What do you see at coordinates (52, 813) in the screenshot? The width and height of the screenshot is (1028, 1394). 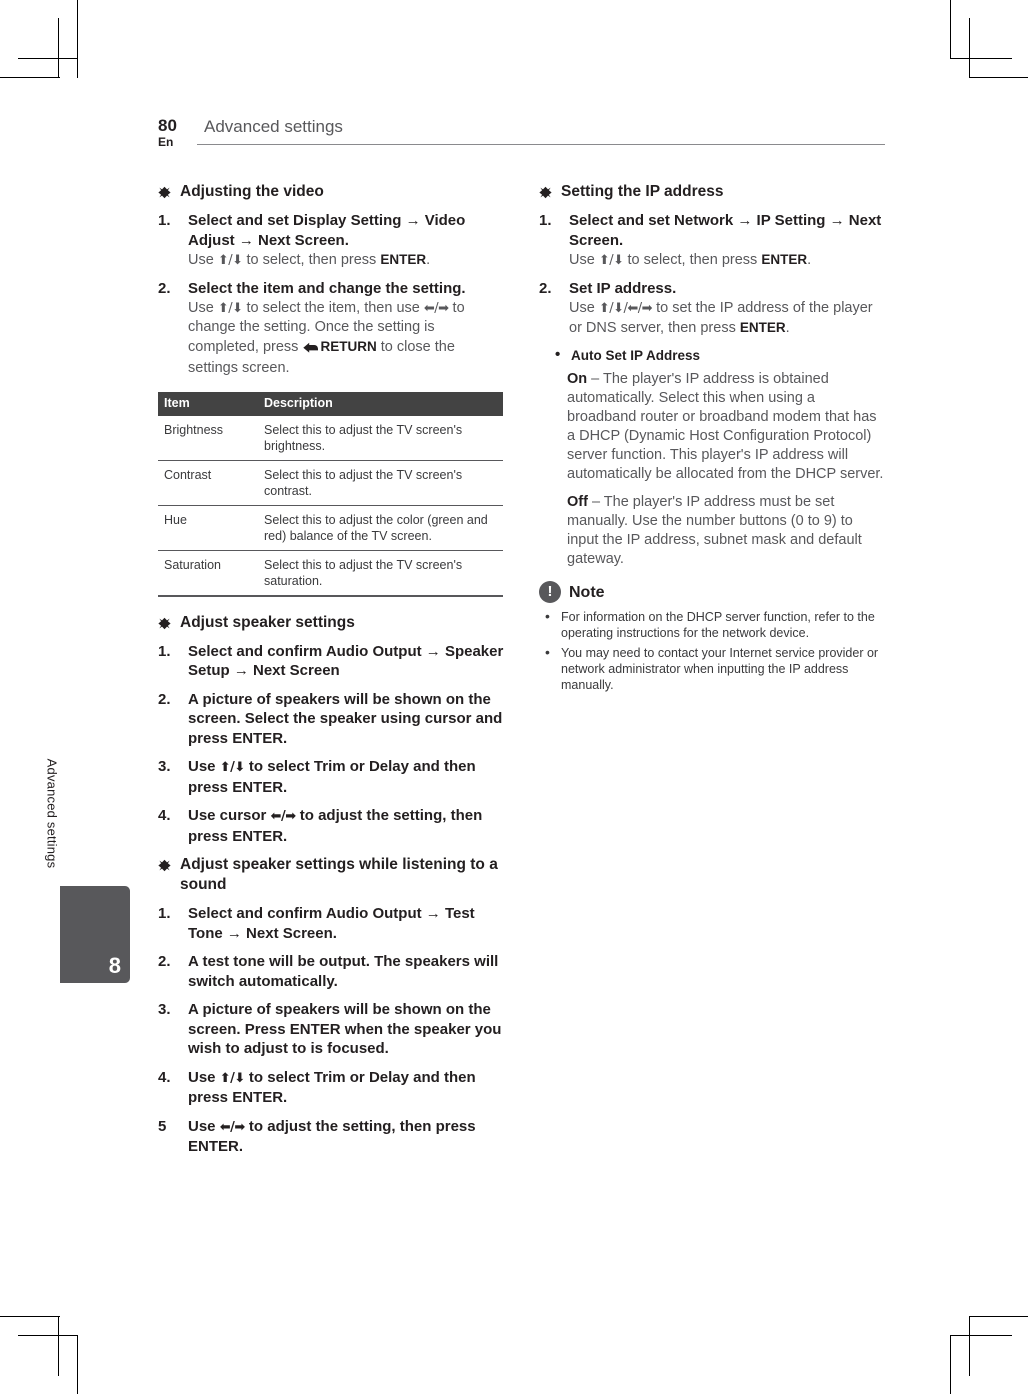 I see `sidebar-chapter-label: Advanced settings` at bounding box center [52, 813].